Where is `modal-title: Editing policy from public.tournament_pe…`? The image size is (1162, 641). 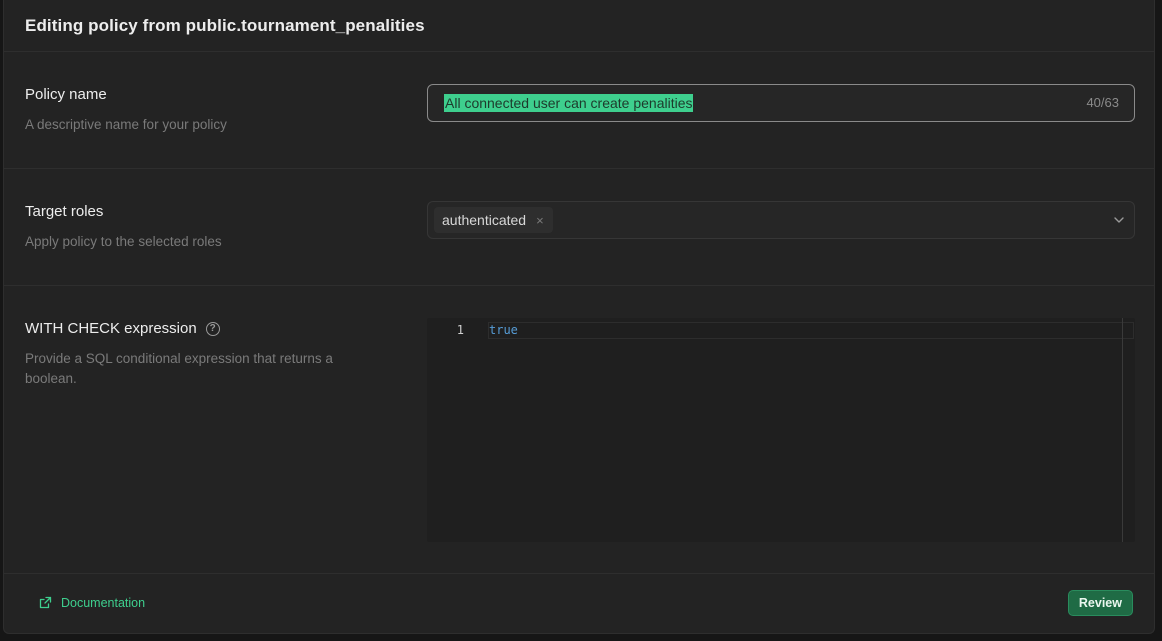 modal-title: Editing policy from public.tournament_pe… is located at coordinates (225, 25).